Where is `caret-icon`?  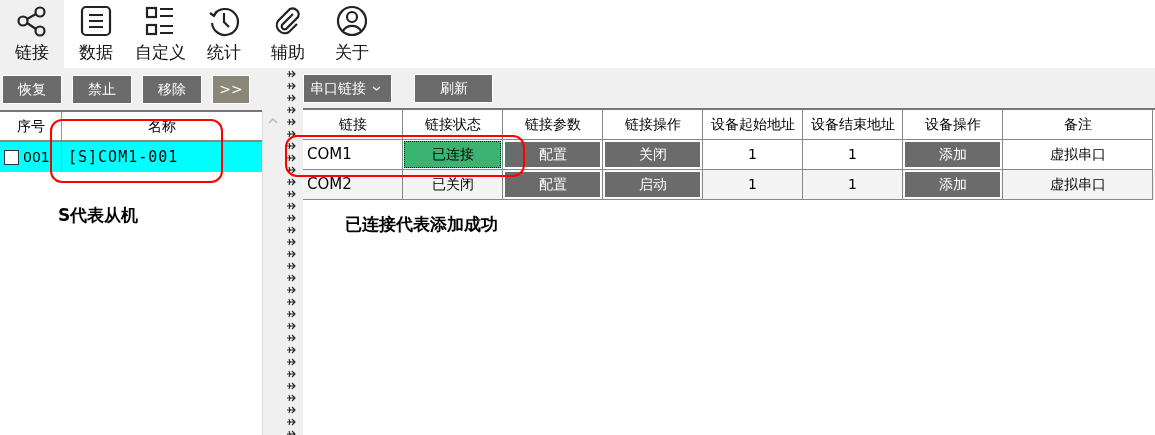
caret-icon is located at coordinates (376, 88).